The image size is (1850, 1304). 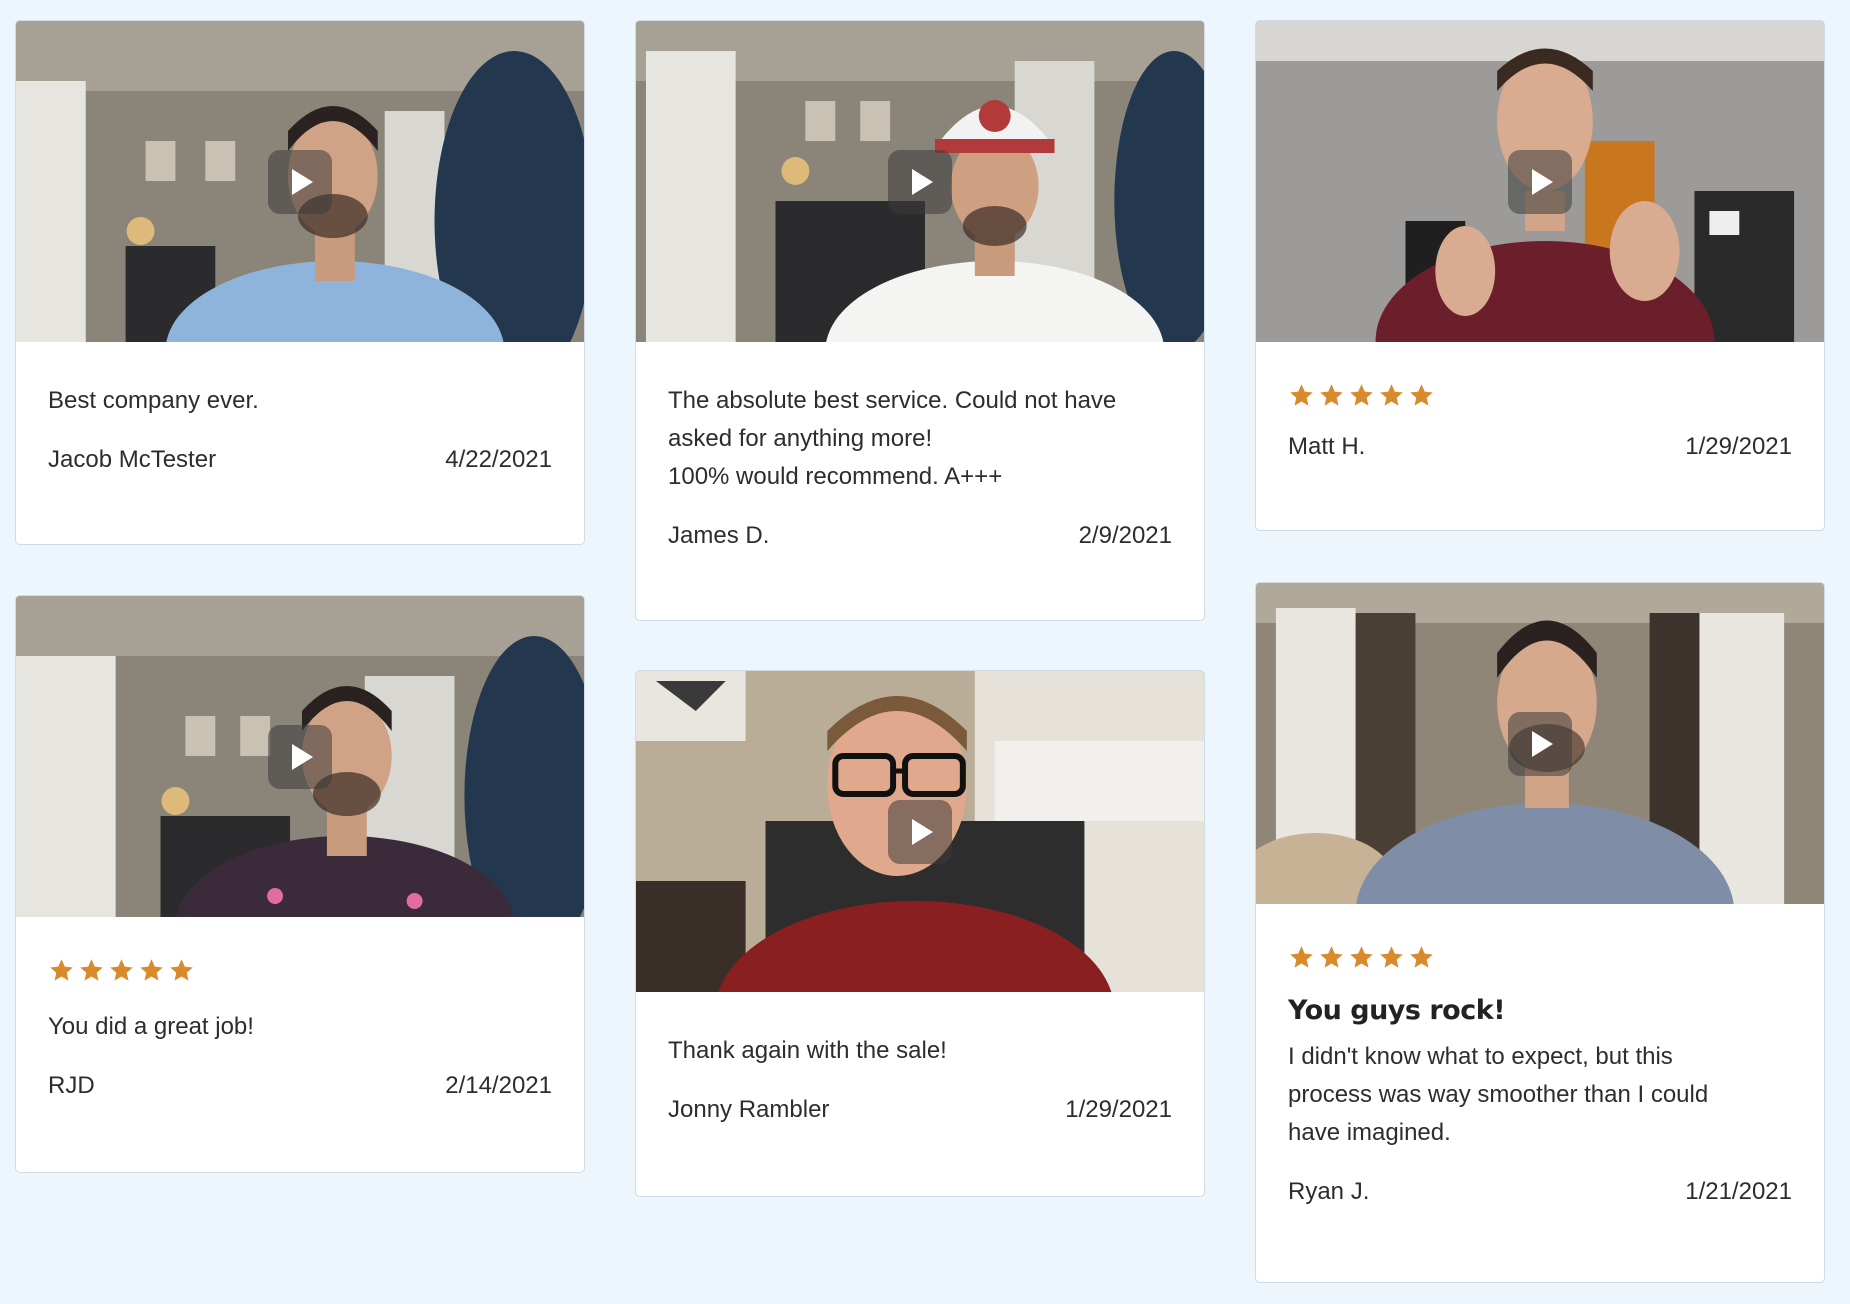 What do you see at coordinates (1327, 446) in the screenshot?
I see `review-author: Matt H.` at bounding box center [1327, 446].